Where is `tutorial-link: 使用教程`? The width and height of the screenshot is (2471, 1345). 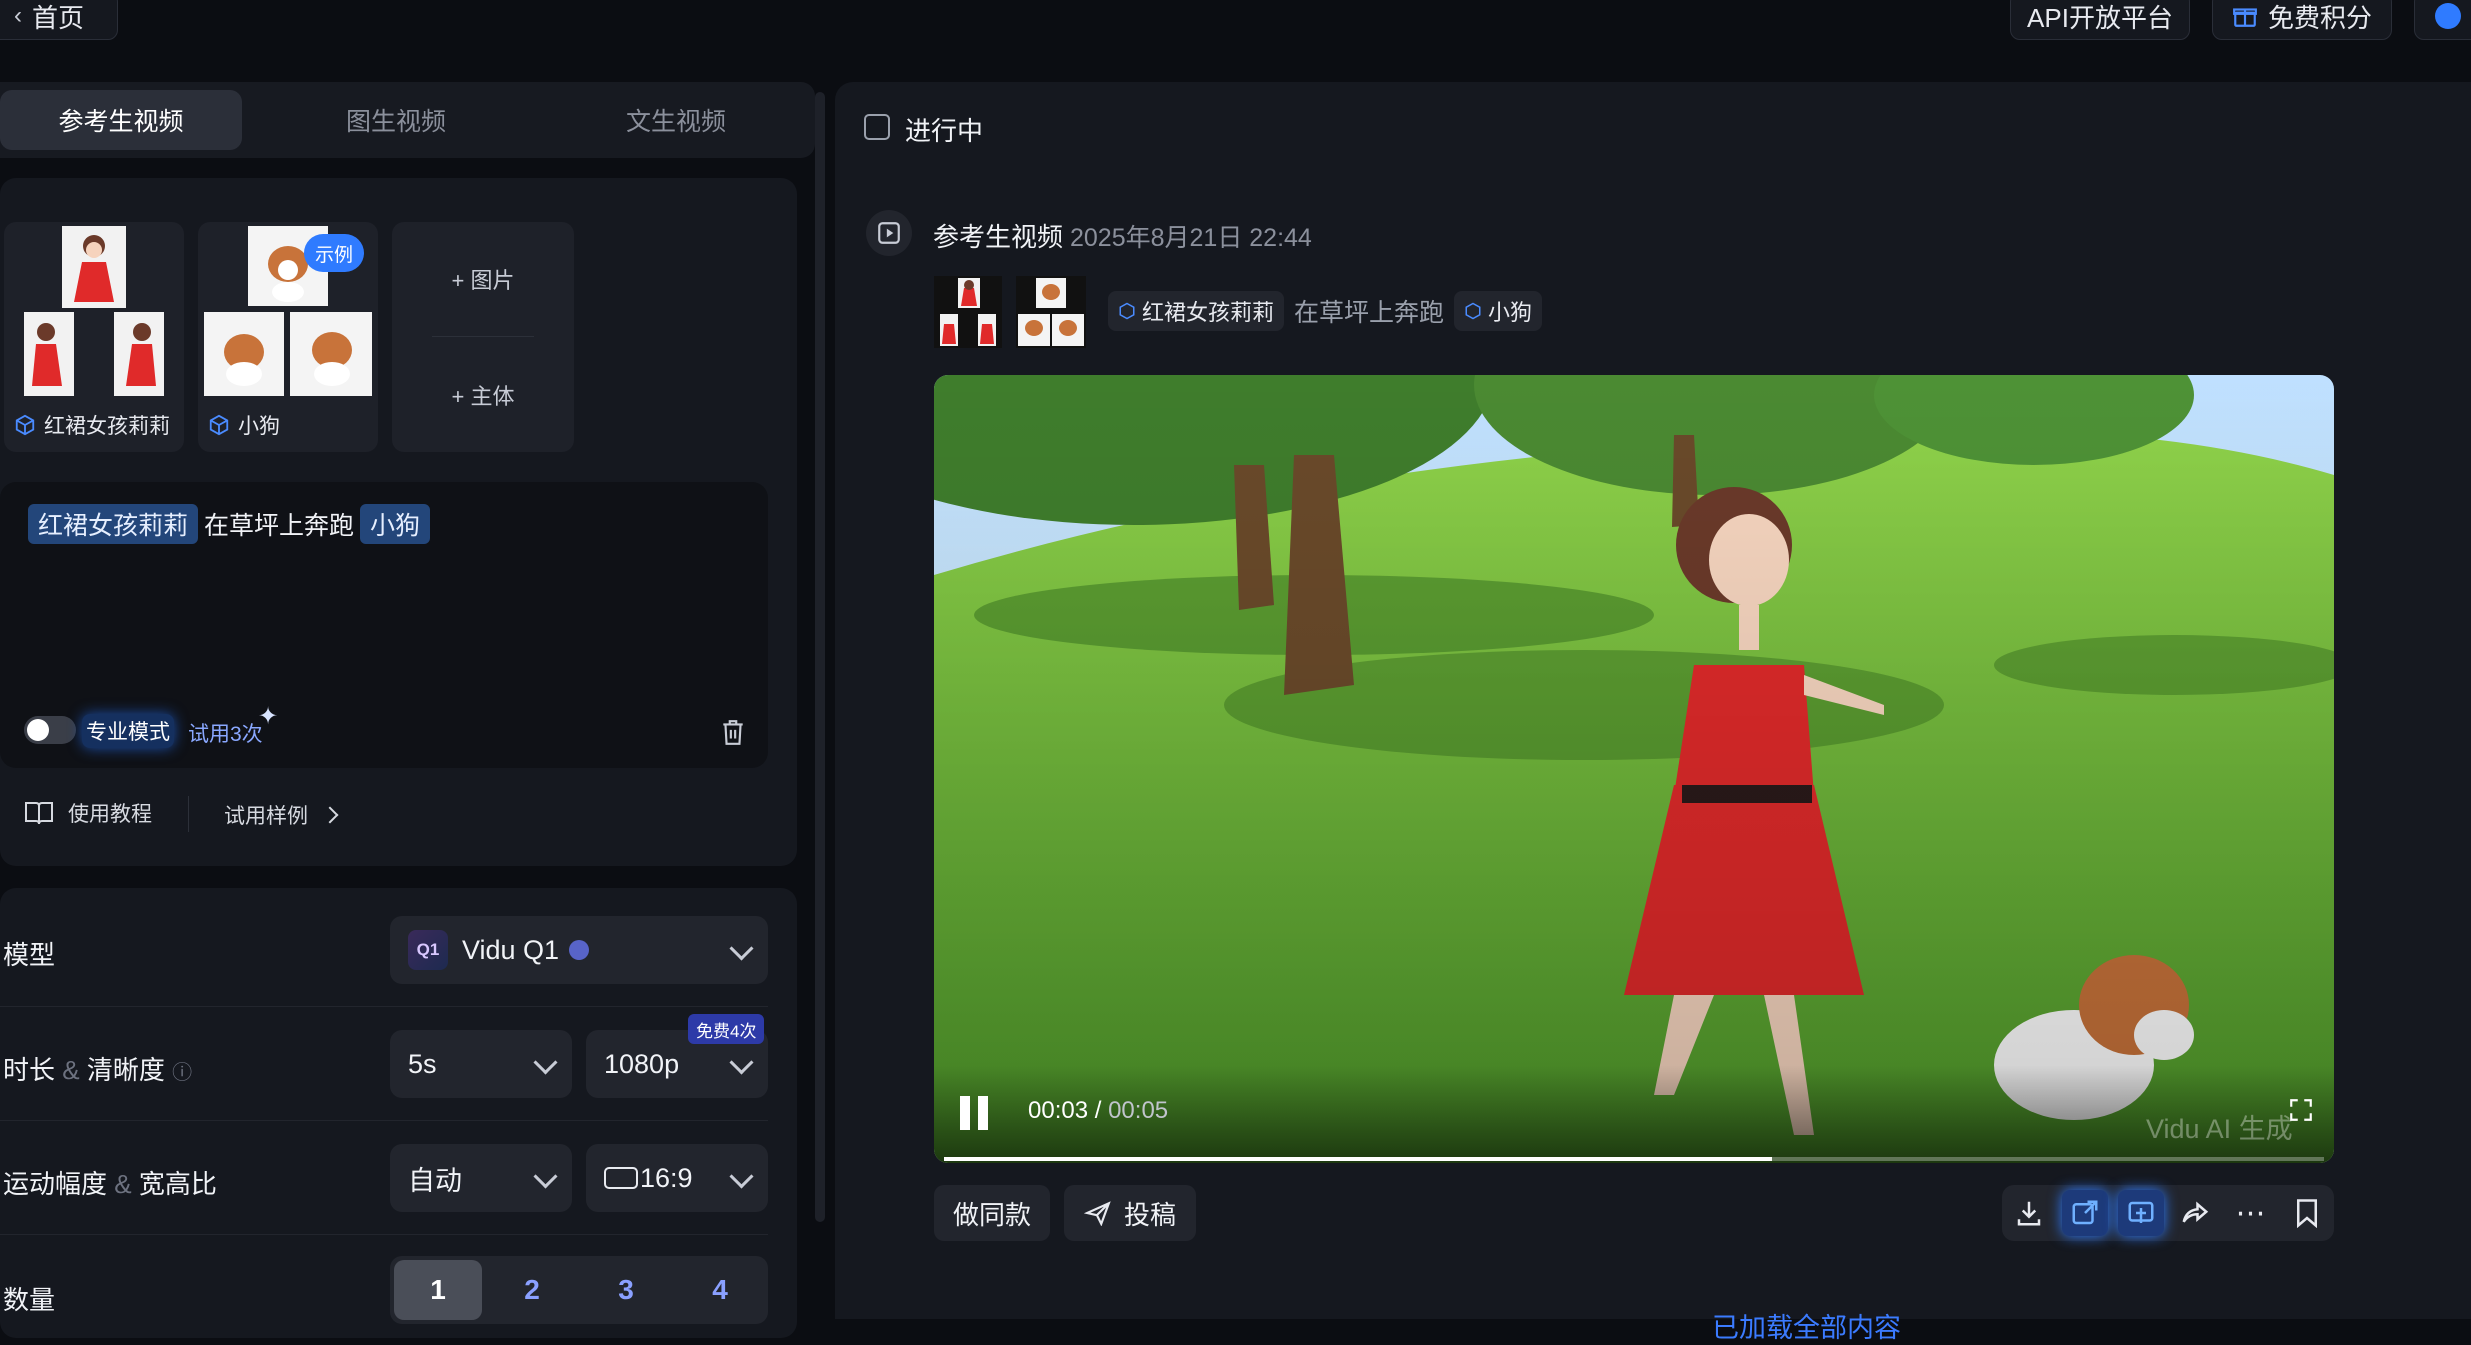
tutorial-link: 使用教程 is located at coordinates (88, 813).